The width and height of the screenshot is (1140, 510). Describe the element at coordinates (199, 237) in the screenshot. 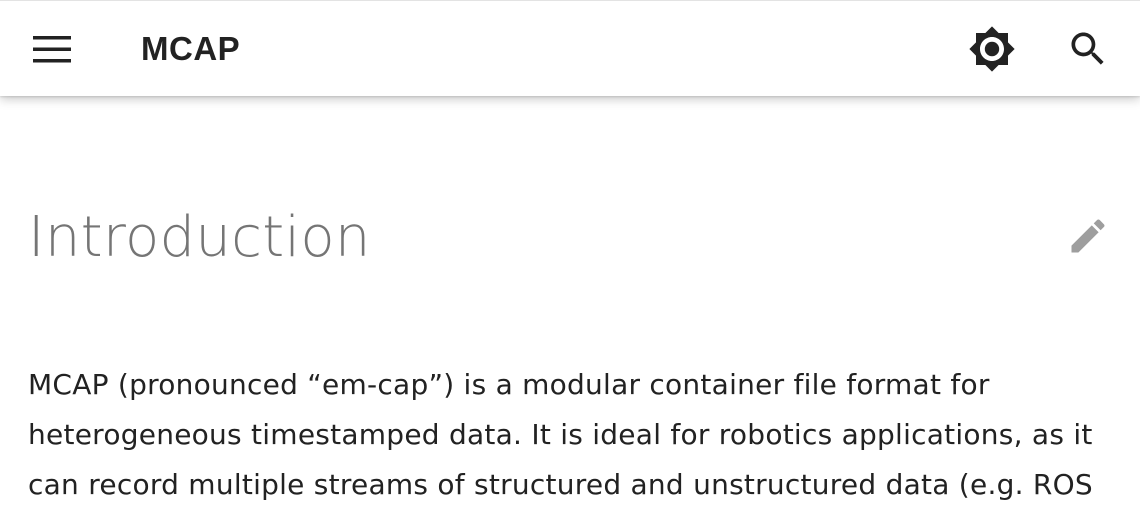

I see `page-title: Introduction` at that location.